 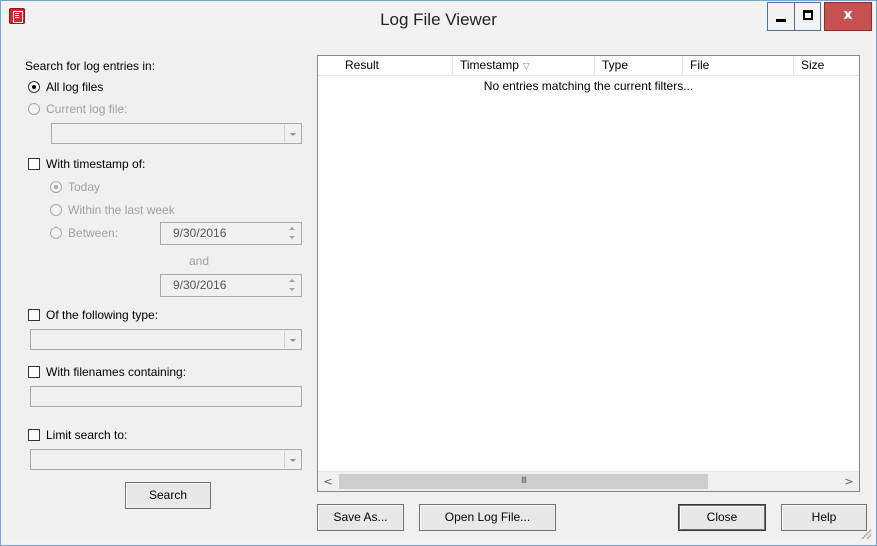 I want to click on current-log-file-combo, so click(x=176, y=133).